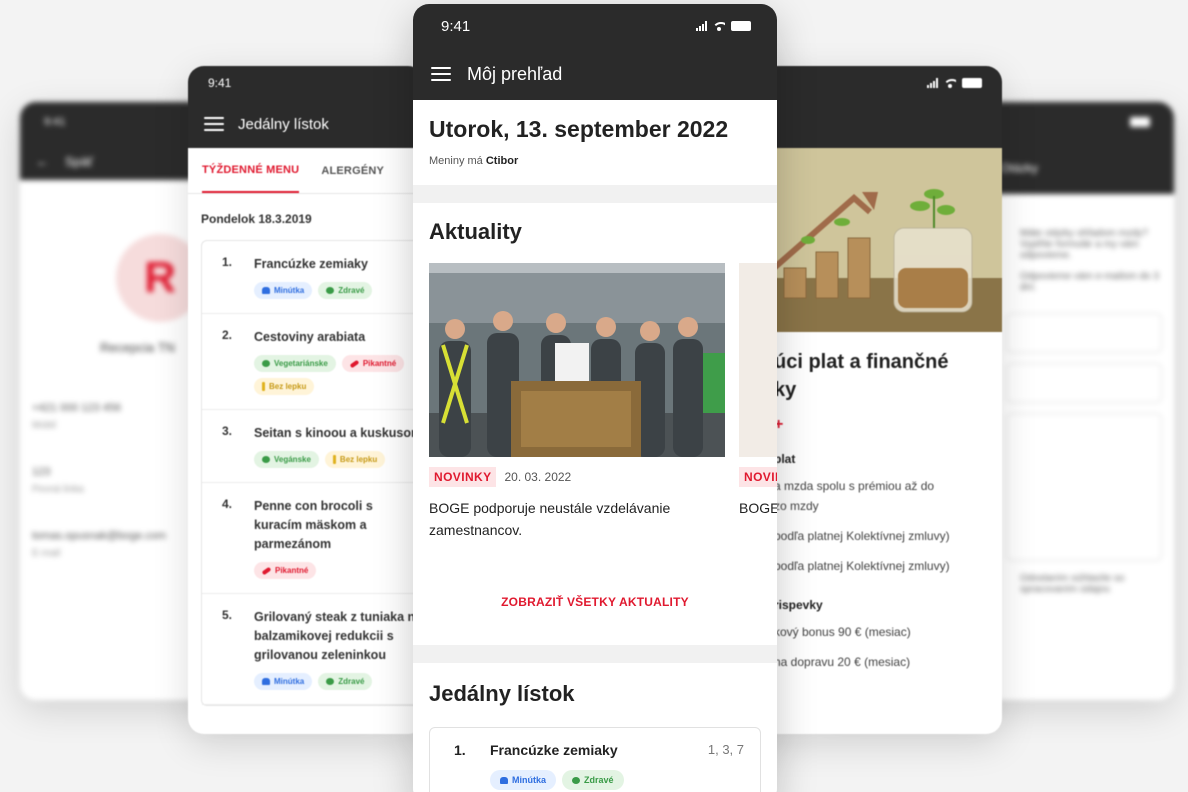 Image resolution: width=1188 pixels, height=792 pixels. Describe the element at coordinates (515, 73) in the screenshot. I see `app-bar-title: Môj prehľad` at that location.